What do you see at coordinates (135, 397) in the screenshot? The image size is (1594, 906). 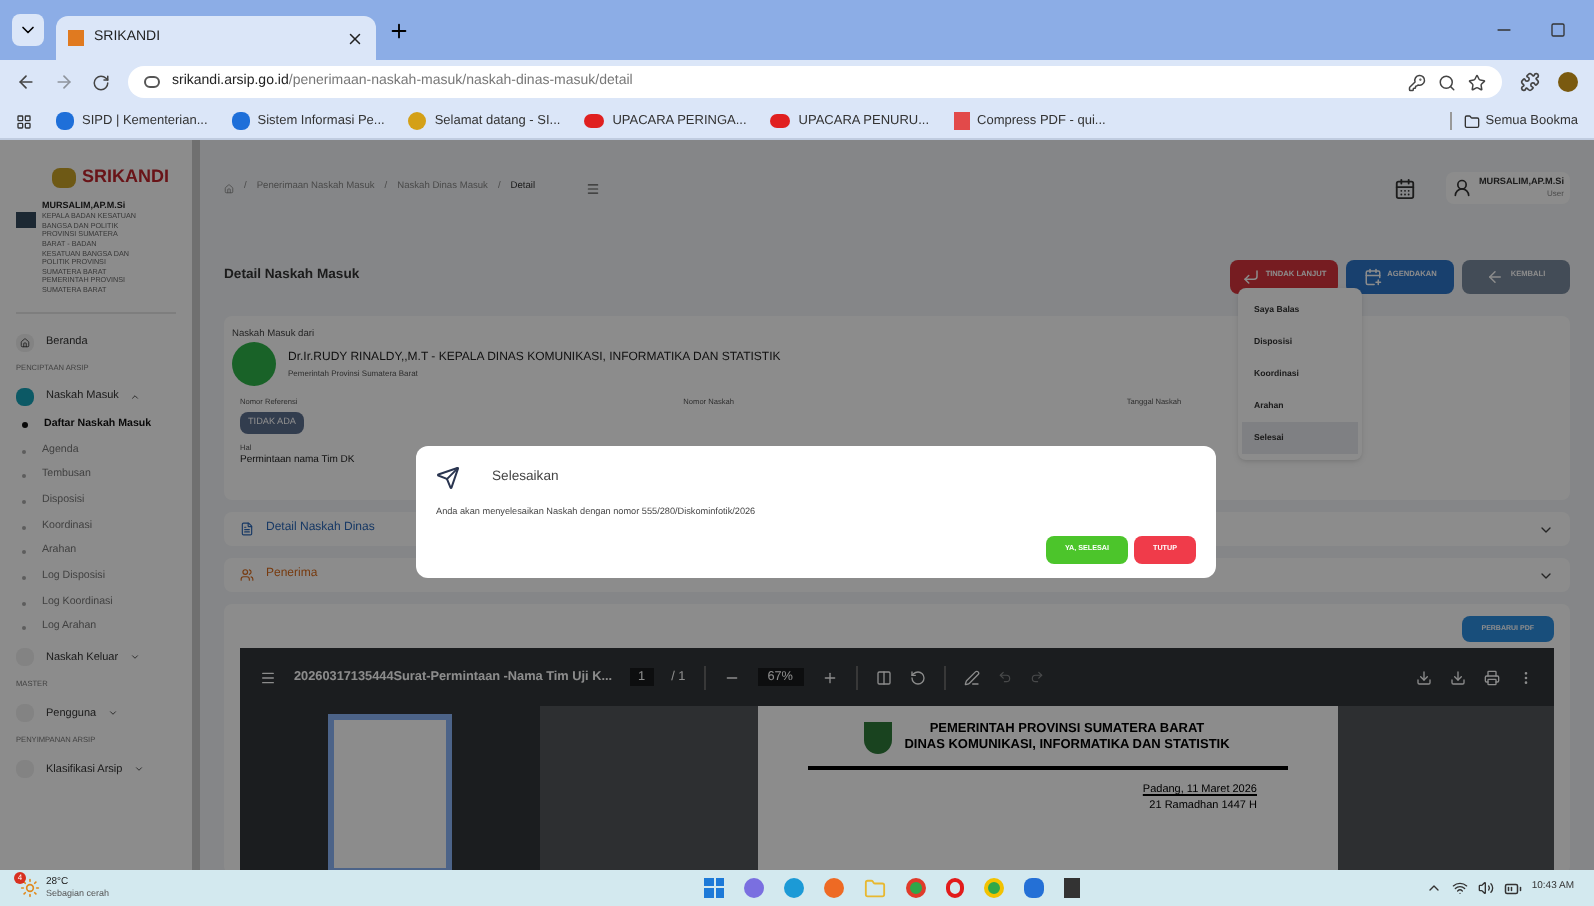 I see `collapse-icon` at bounding box center [135, 397].